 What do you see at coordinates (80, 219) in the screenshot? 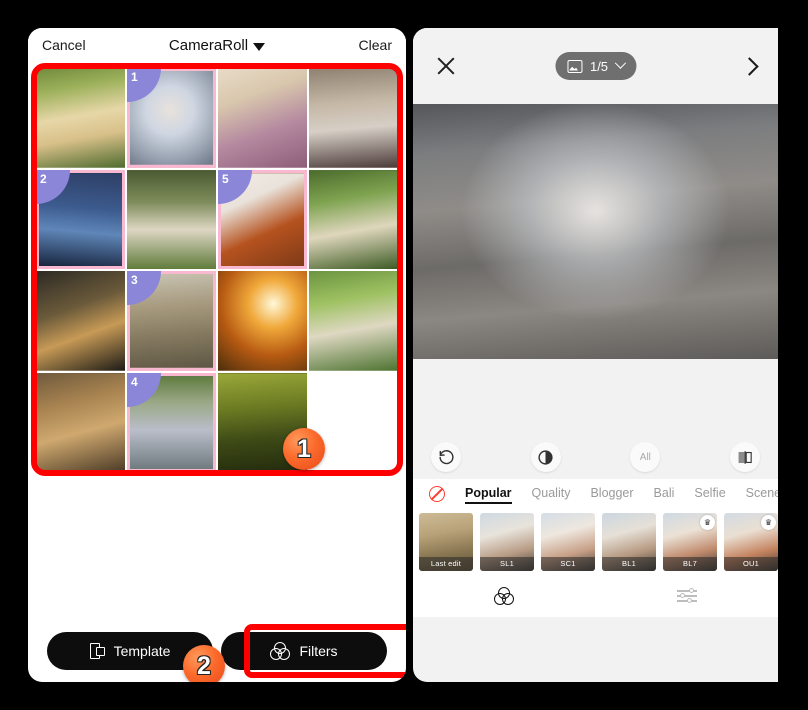
I see `photo-cell-selected: 2` at bounding box center [80, 219].